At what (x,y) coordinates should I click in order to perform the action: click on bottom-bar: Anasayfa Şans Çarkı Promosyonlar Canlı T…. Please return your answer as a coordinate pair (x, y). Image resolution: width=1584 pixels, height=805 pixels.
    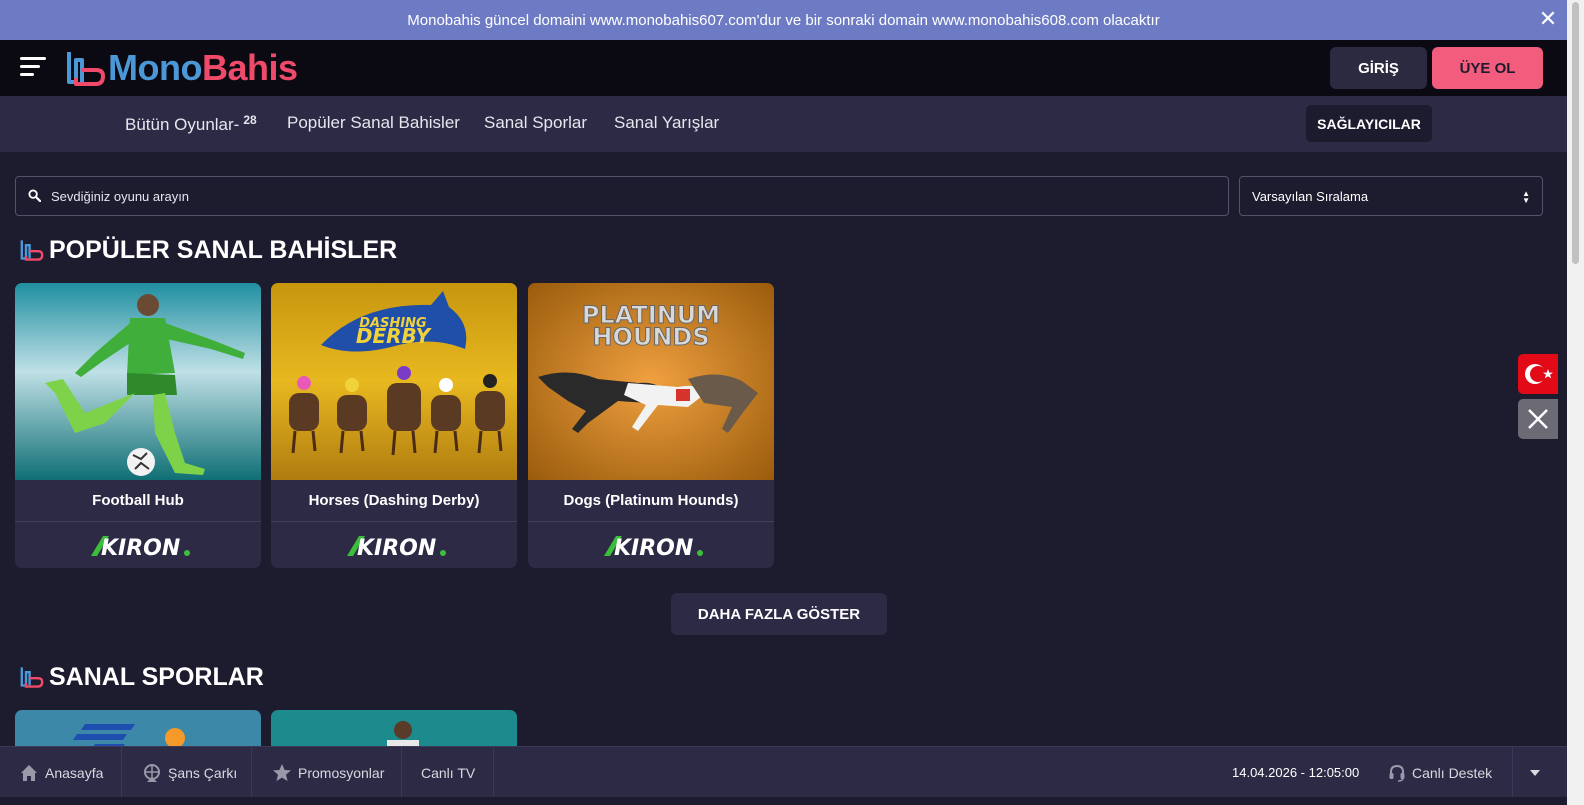
    Looking at the image, I should click on (783, 772).